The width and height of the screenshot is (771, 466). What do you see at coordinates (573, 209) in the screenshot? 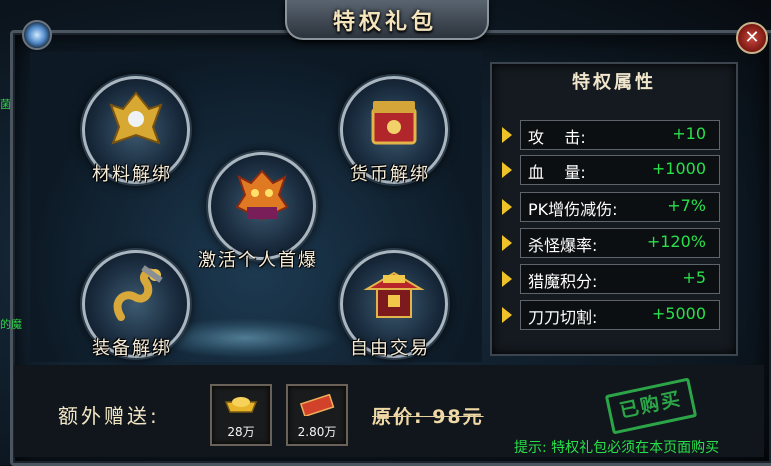
I see `attribute-name: PK增伤减伤:` at bounding box center [573, 209].